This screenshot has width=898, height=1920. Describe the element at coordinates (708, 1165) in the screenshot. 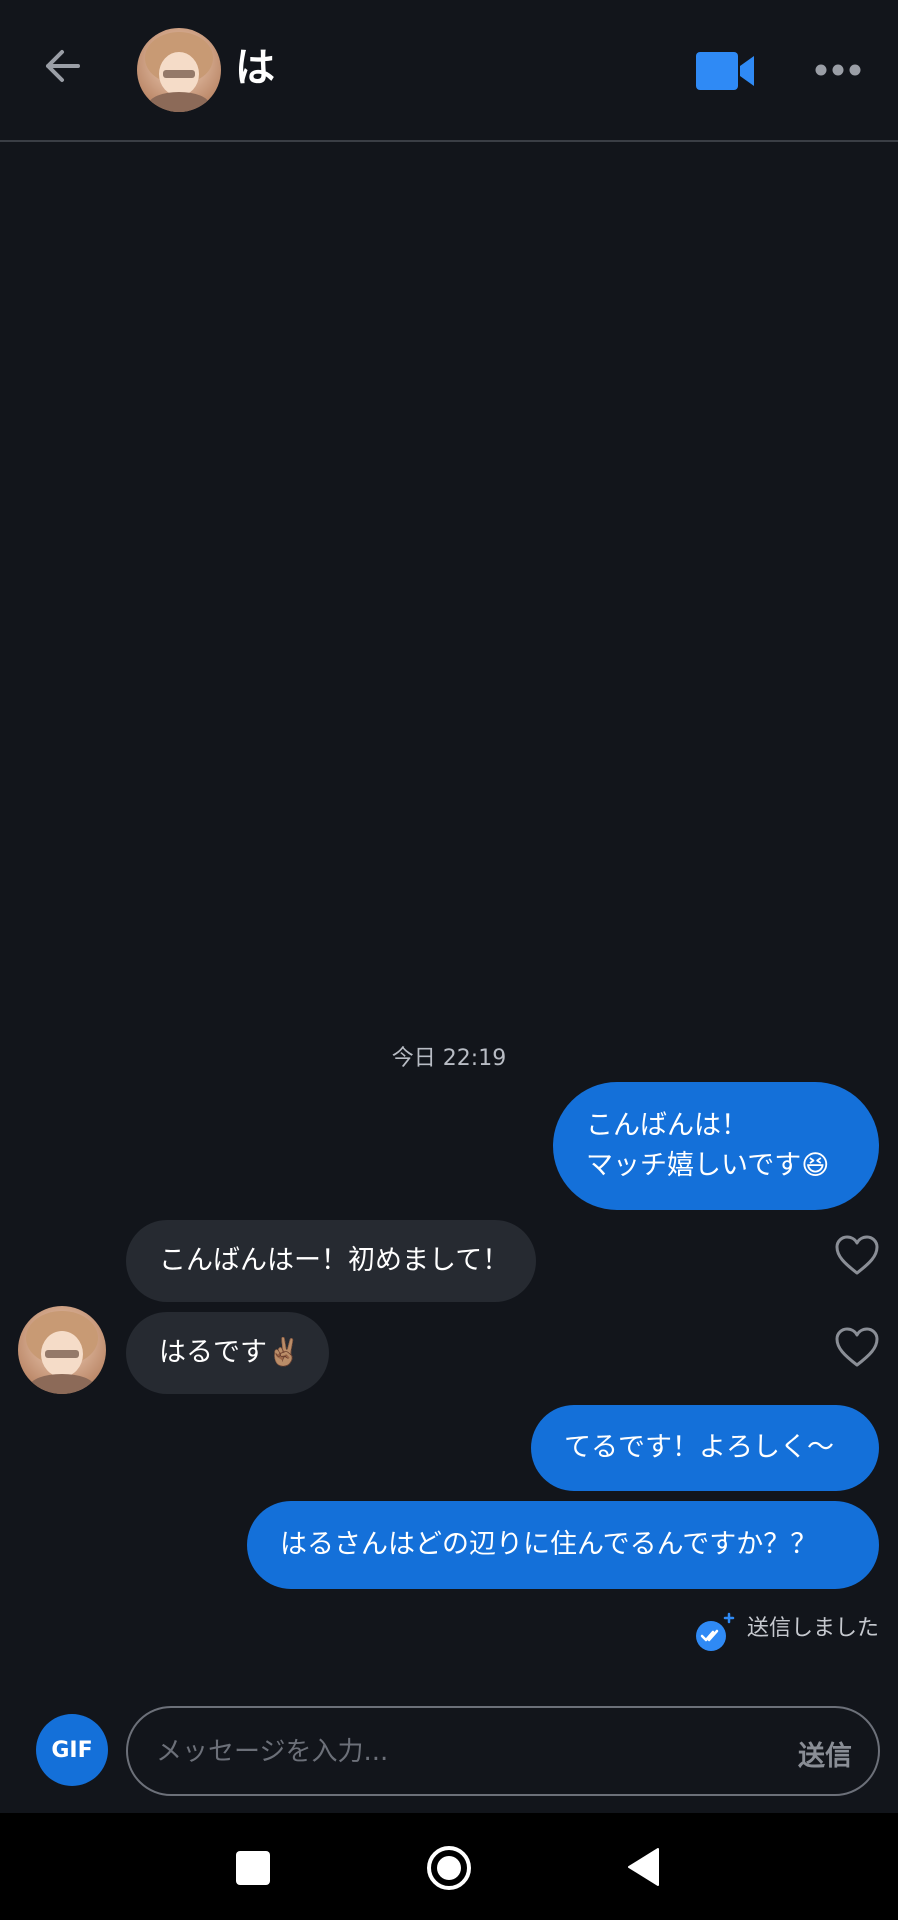

I see `message-line: マッチ嬉しいです😆` at that location.